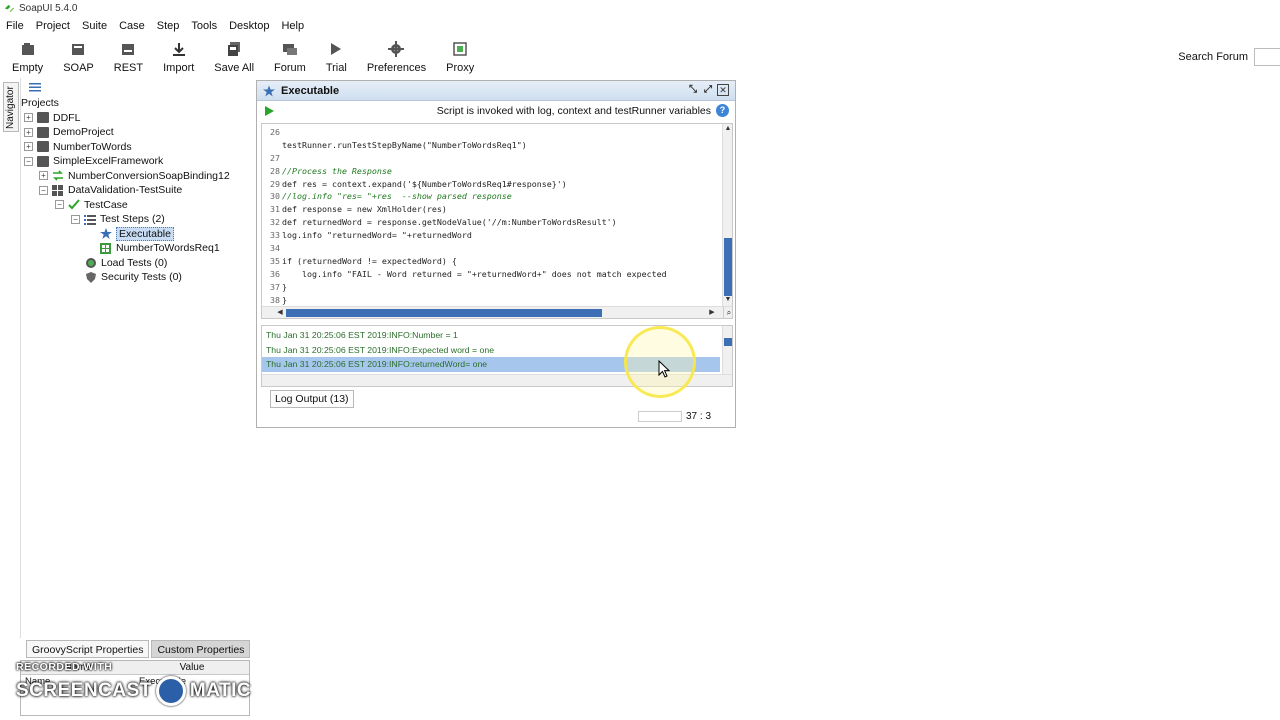 This screenshot has height=720, width=1280. I want to click on trial-button: Trial, so click(336, 55).